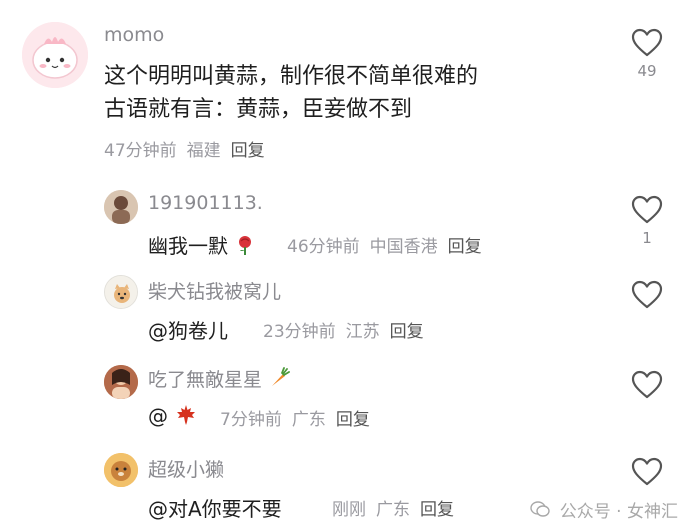 The height and width of the screenshot is (531, 690). I want to click on location: 福建, so click(203, 151).